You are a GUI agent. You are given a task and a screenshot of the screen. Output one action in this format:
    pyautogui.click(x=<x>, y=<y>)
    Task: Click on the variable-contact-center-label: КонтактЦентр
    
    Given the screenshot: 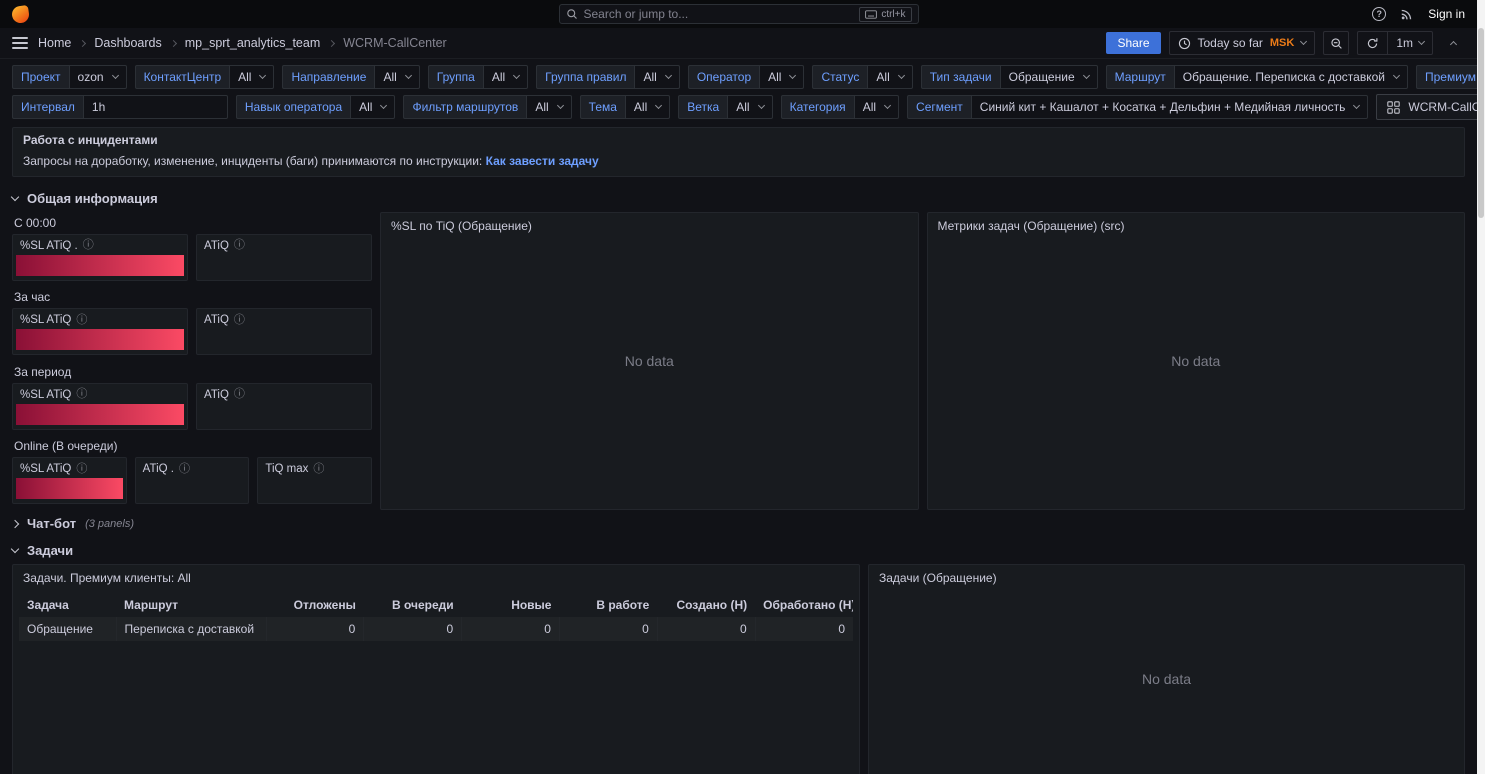 What is the action you would take?
    pyautogui.click(x=182, y=77)
    